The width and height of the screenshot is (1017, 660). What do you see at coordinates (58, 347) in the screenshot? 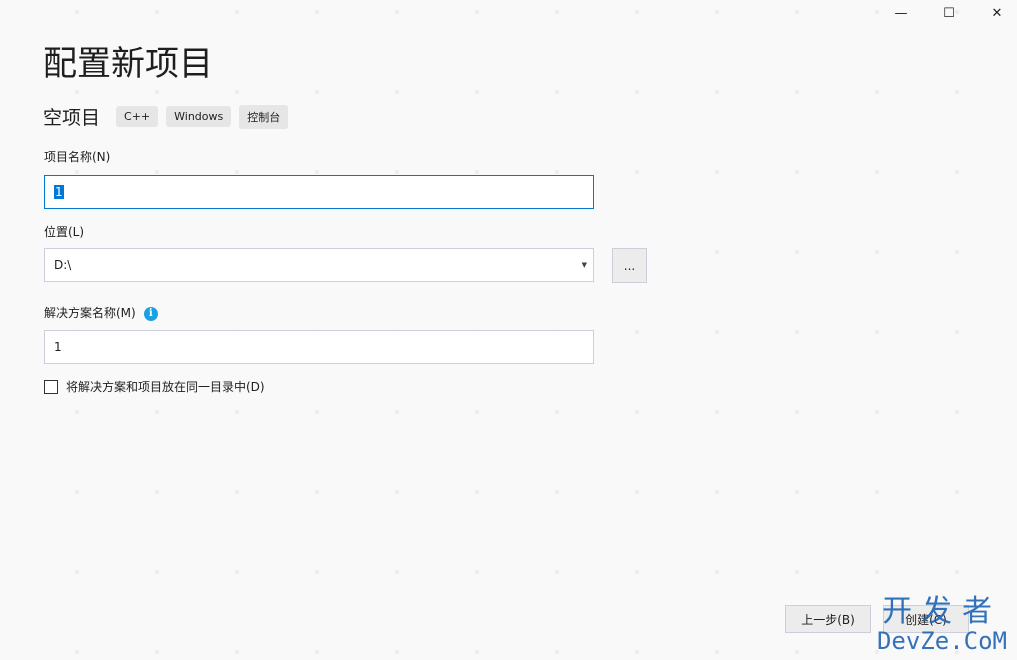
I see `solution-name-value: 1` at bounding box center [58, 347].